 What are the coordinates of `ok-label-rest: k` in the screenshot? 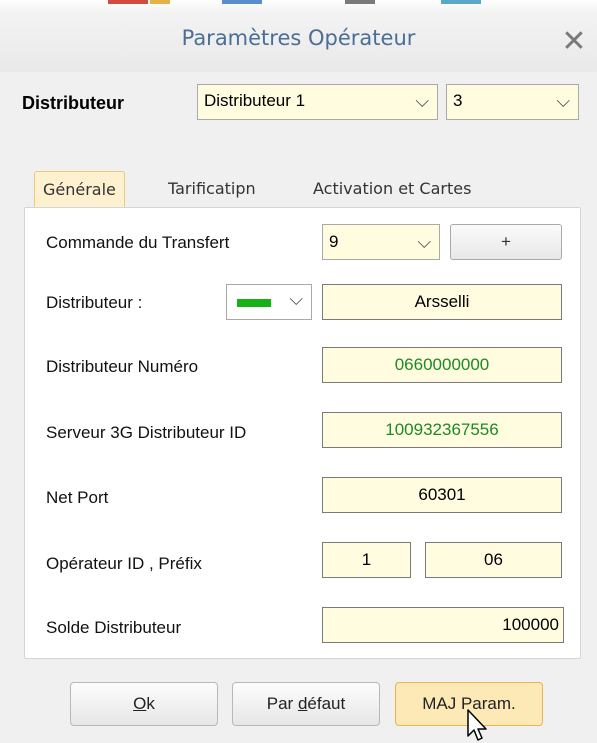 It's located at (150, 703).